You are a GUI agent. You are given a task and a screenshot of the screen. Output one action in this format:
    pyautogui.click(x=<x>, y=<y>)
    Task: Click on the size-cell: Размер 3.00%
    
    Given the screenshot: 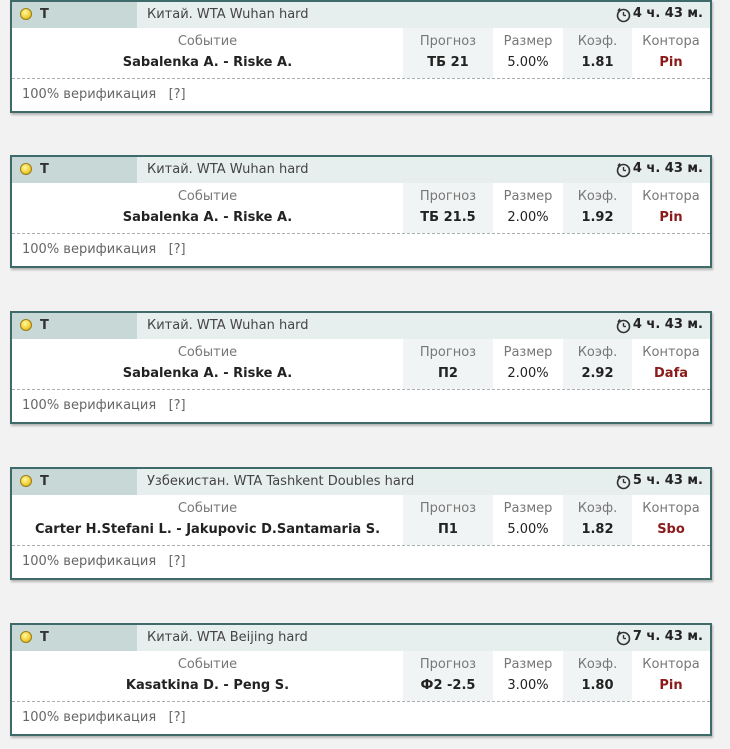 What is the action you would take?
    pyautogui.click(x=528, y=676)
    